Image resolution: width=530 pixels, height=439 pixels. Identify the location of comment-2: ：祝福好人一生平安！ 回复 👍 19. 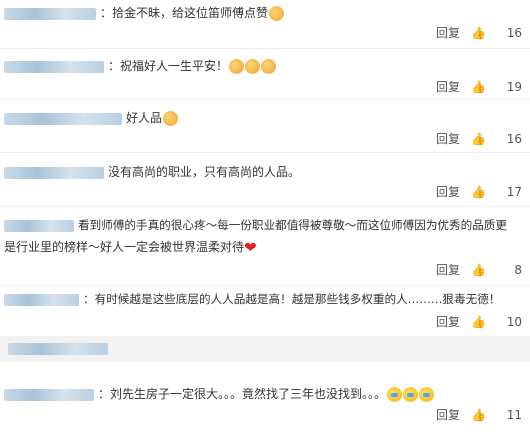
(265, 73).